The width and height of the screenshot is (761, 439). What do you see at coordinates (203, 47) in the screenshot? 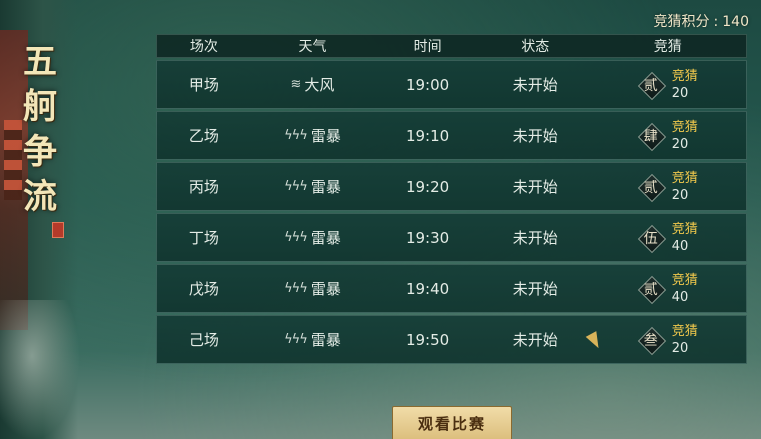
I see `header-match: 场次` at bounding box center [203, 47].